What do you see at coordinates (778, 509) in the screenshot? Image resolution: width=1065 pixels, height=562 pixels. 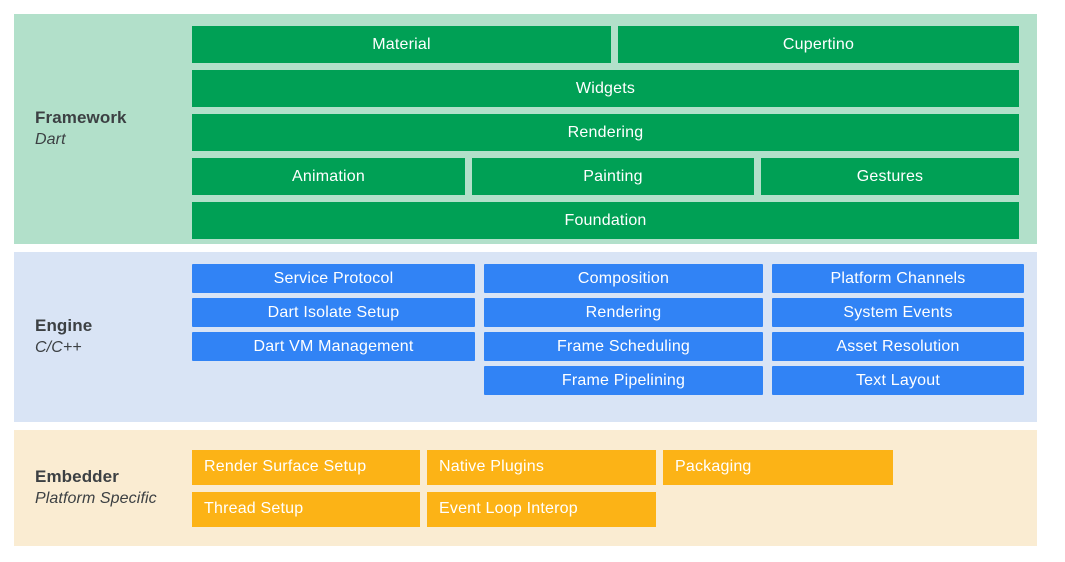 I see `embedder-row-2-spacer` at bounding box center [778, 509].